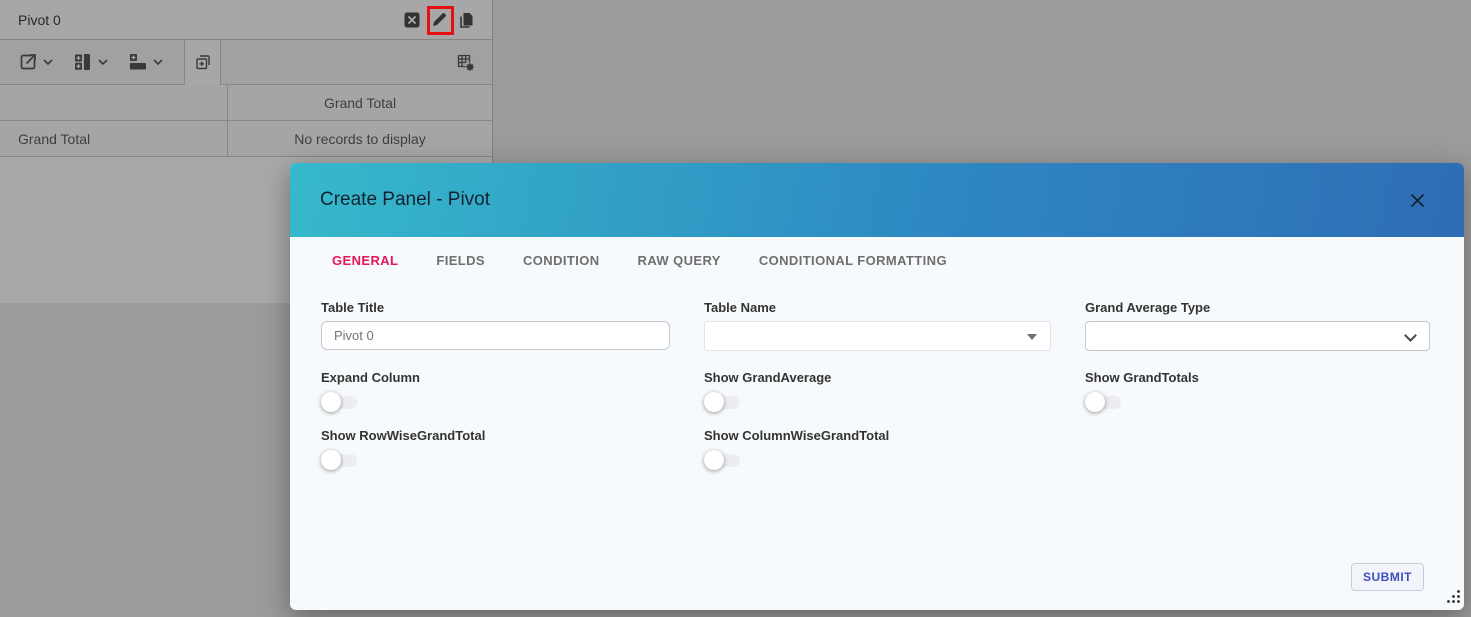  What do you see at coordinates (1148, 307) in the screenshot?
I see `grand-average-type-label: Grand Average Type` at bounding box center [1148, 307].